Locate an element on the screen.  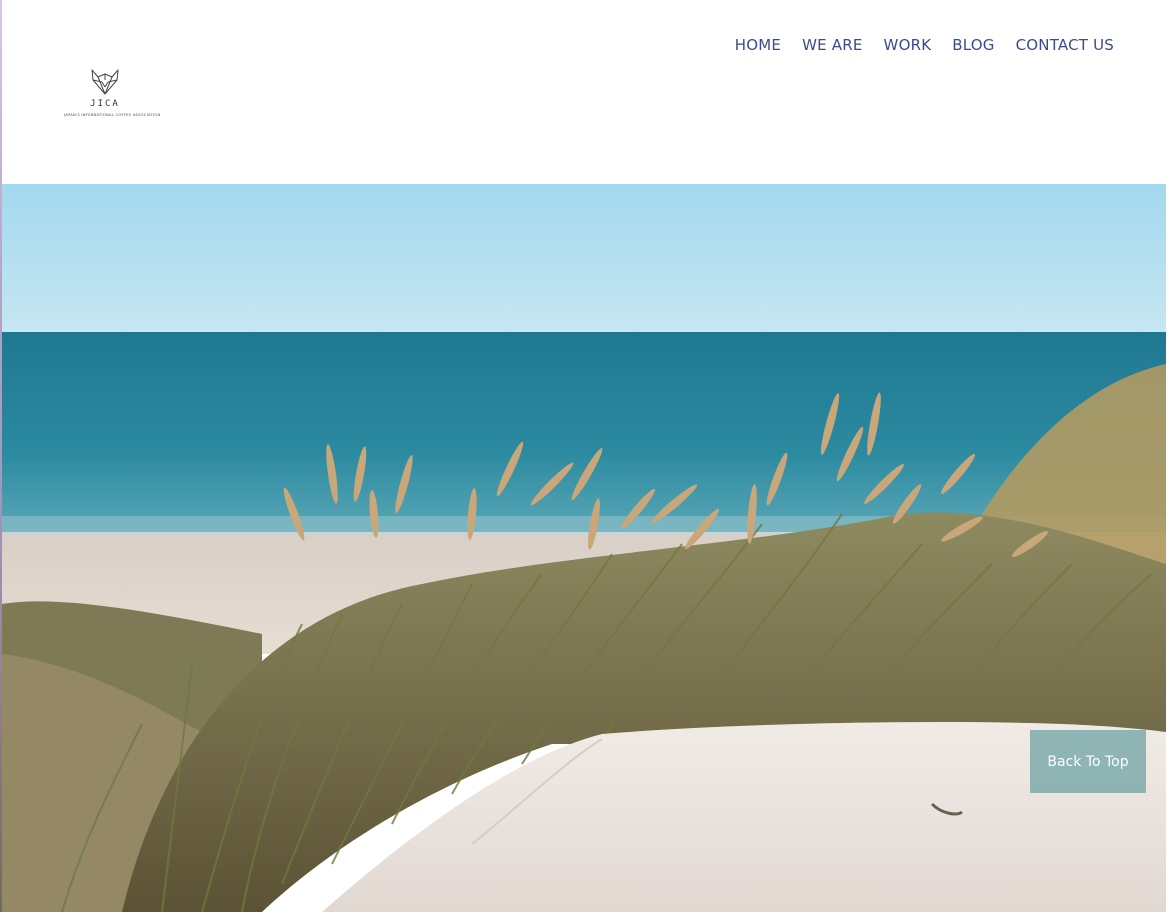
nav-item-home: HOME is located at coordinates (758, 45).